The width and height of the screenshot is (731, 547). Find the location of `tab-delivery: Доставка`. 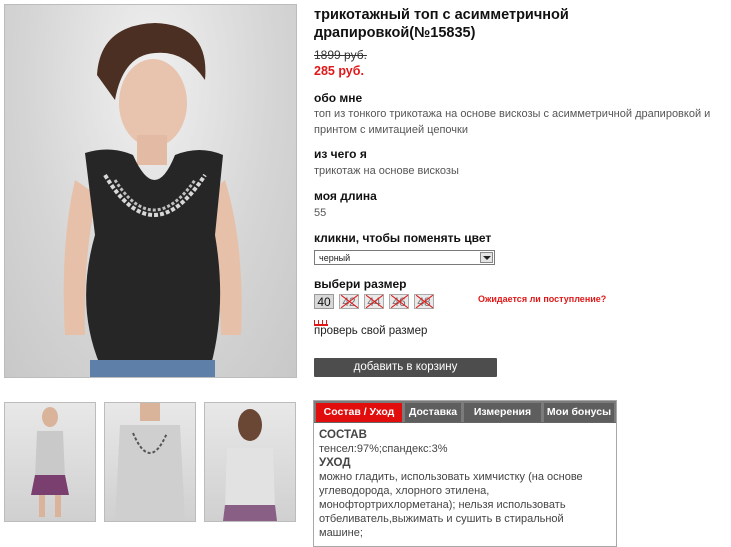

tab-delivery: Доставка is located at coordinates (433, 412).